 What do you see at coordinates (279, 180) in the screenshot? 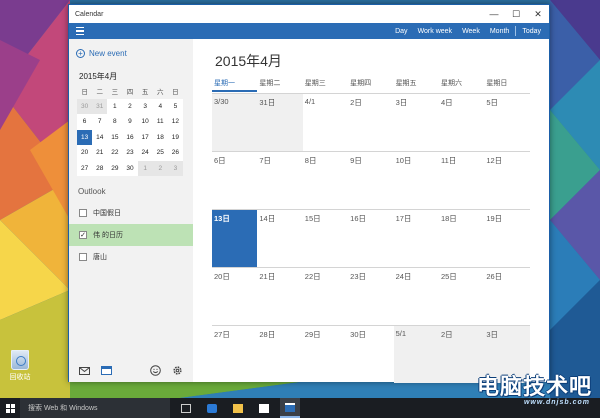
I see `day-cell: 7日` at bounding box center [279, 180].